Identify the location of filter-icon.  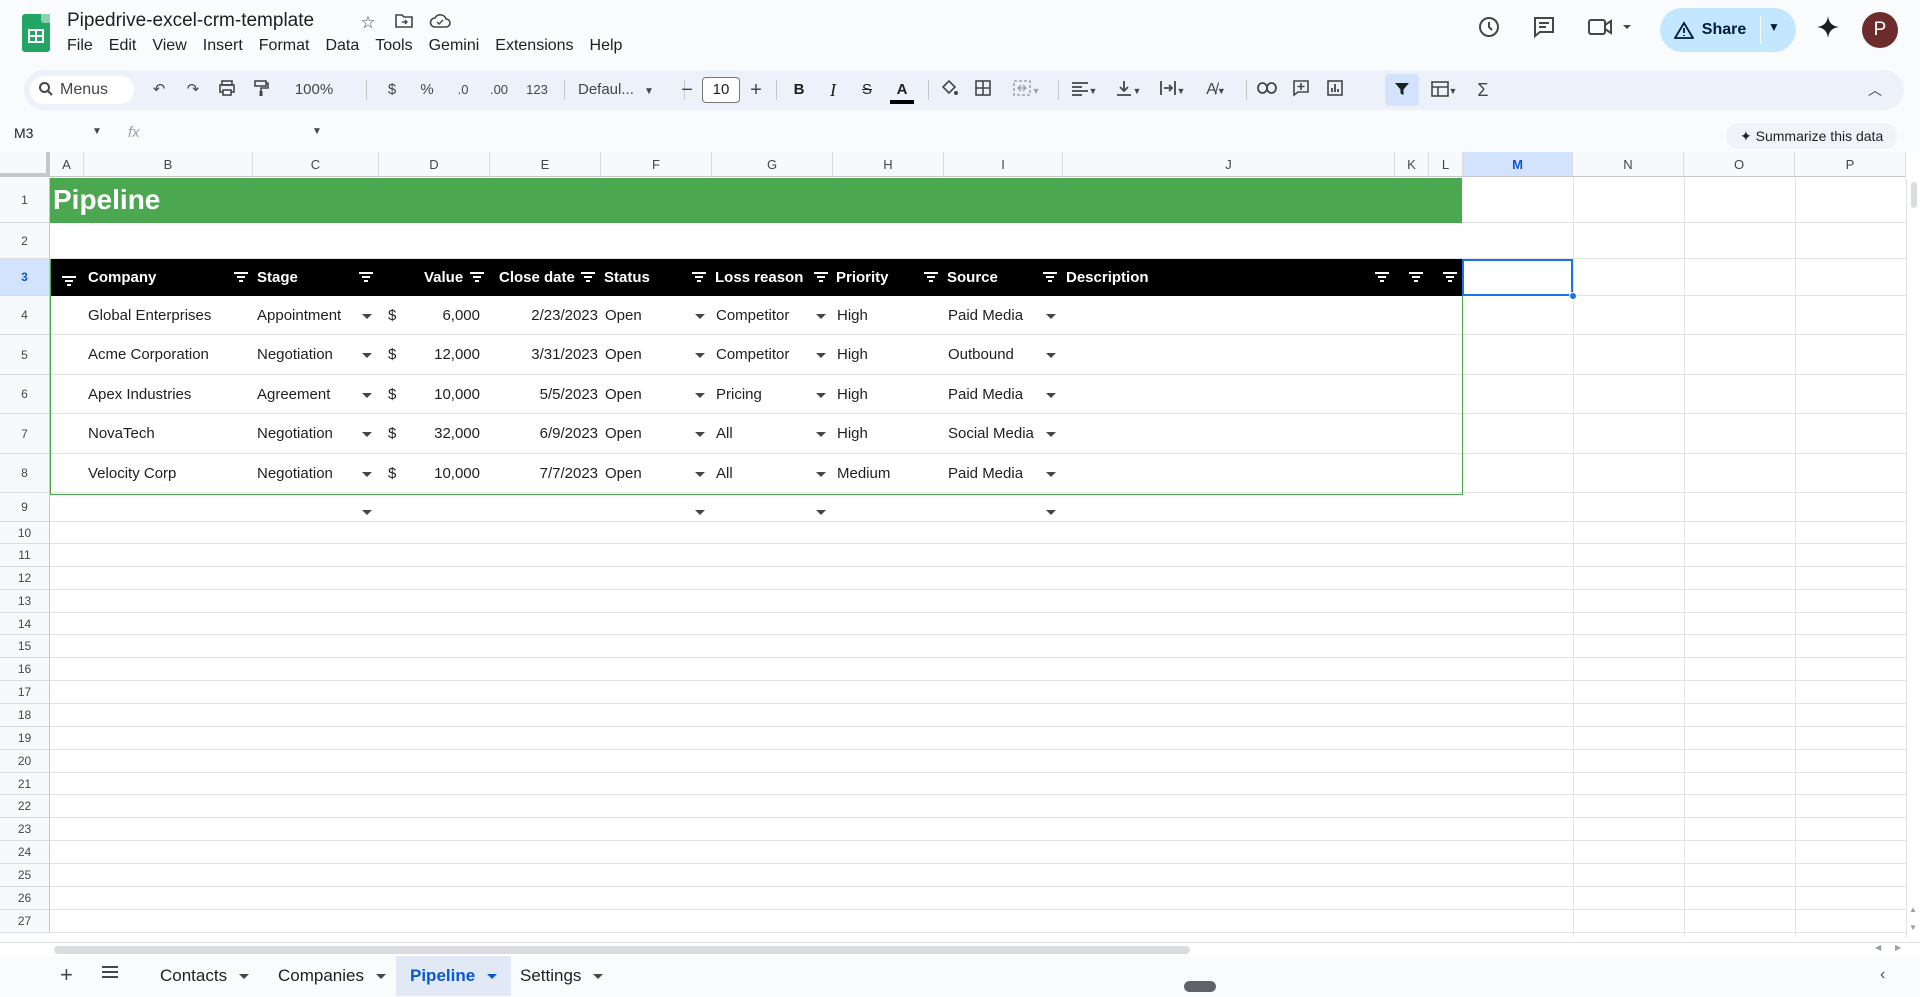
(1402, 90).